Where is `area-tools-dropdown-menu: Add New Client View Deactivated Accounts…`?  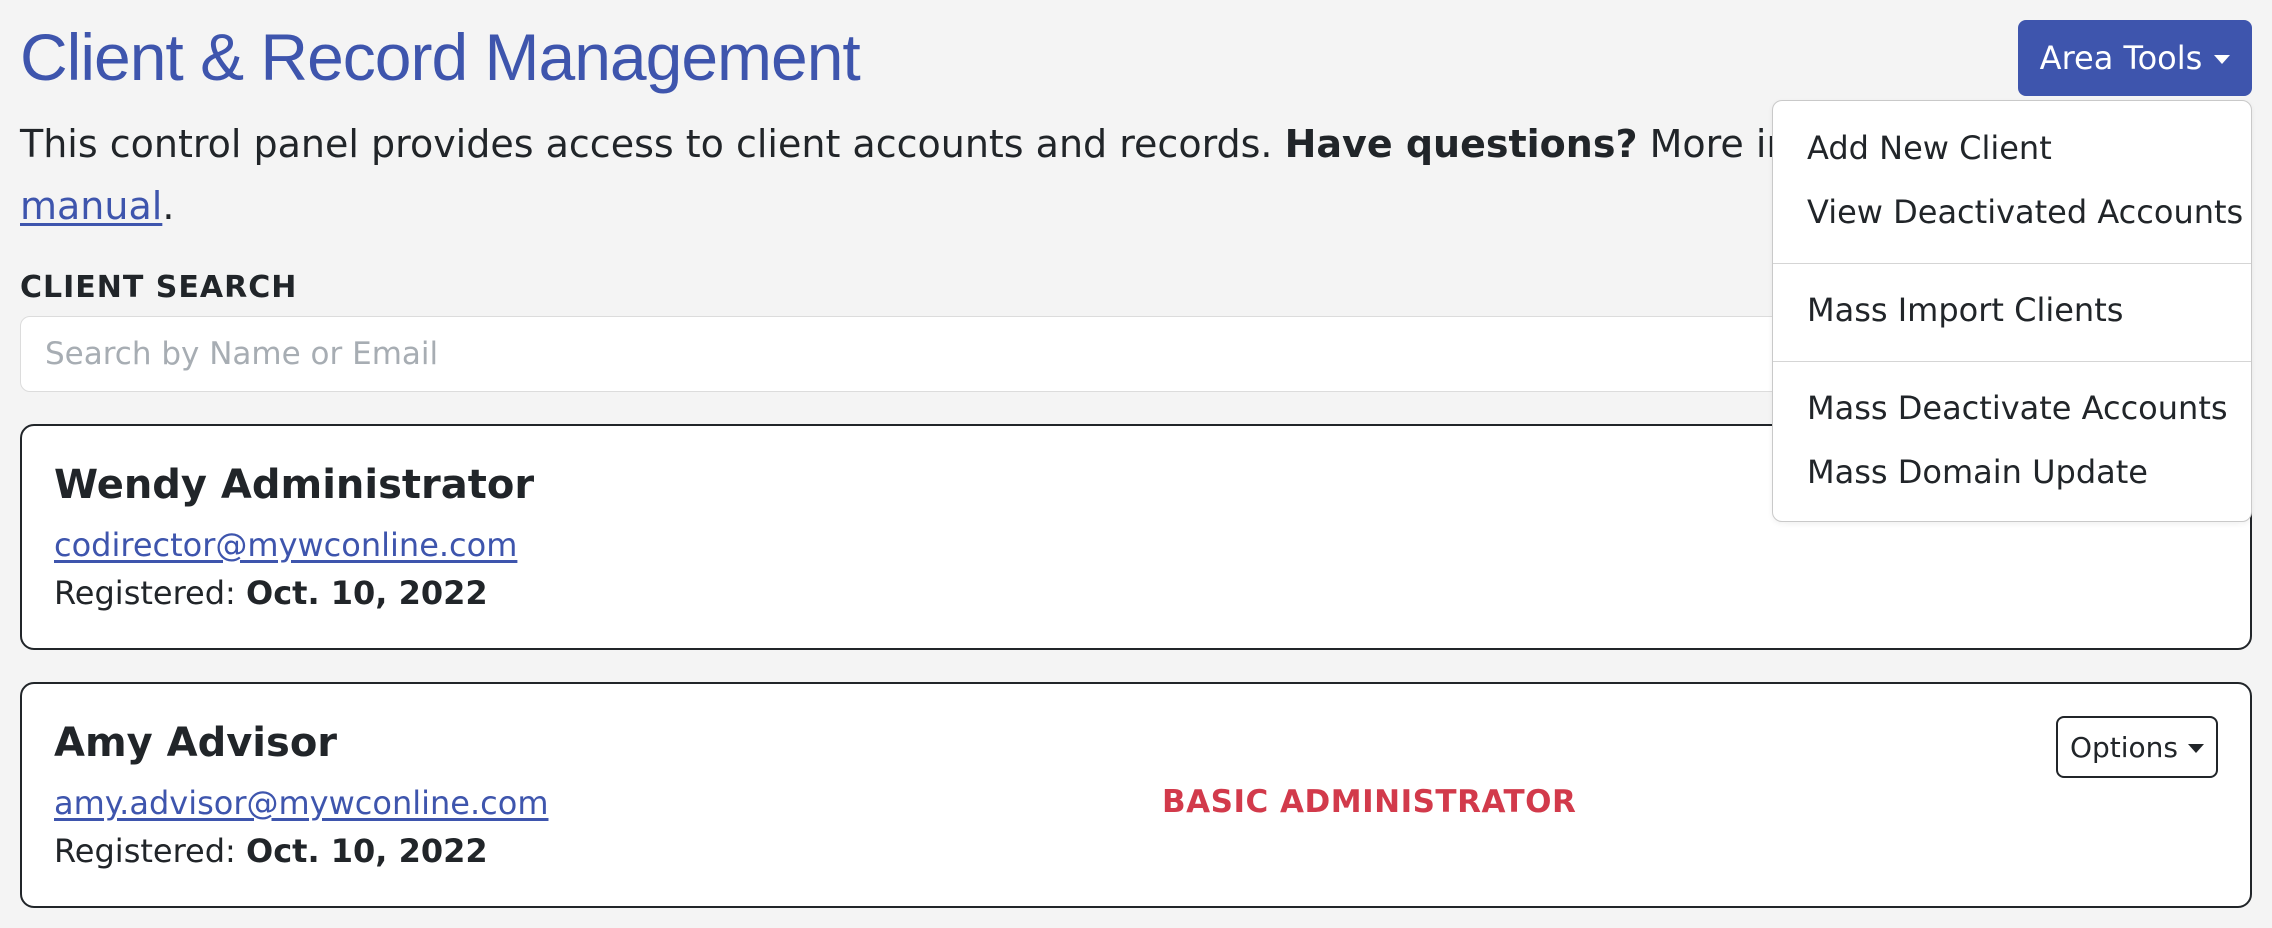
area-tools-dropdown-menu: Add New Client View Deactivated Accounts… is located at coordinates (2012, 311).